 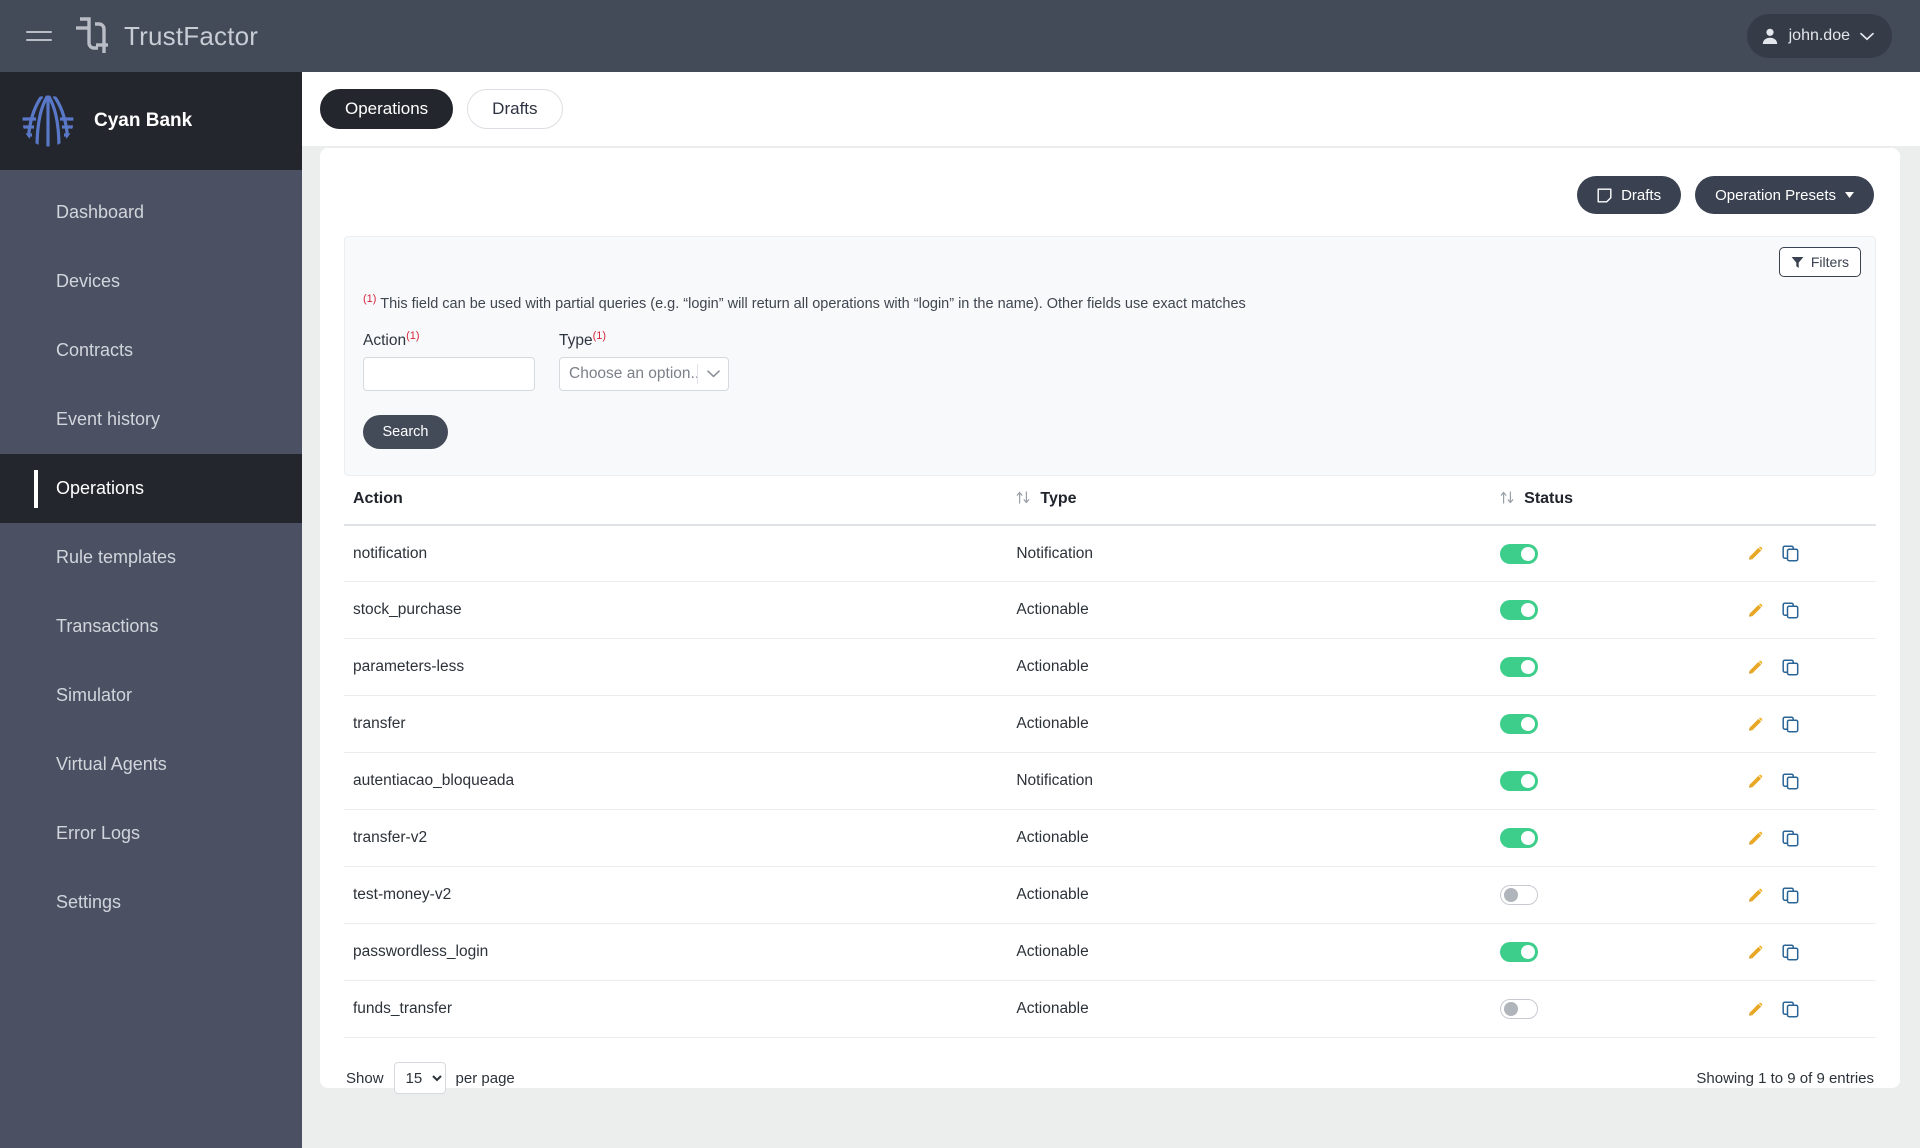 I want to click on sidebar-item-event-history: Event history, so click(x=151, y=419).